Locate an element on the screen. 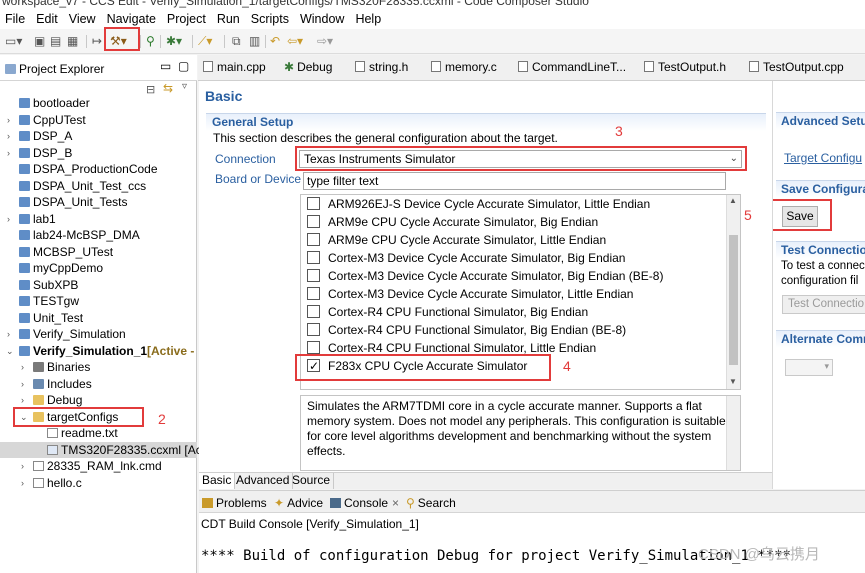 This screenshot has height=573, width=865. tree-item: lab24-McBSP_DMA is located at coordinates (98, 235).